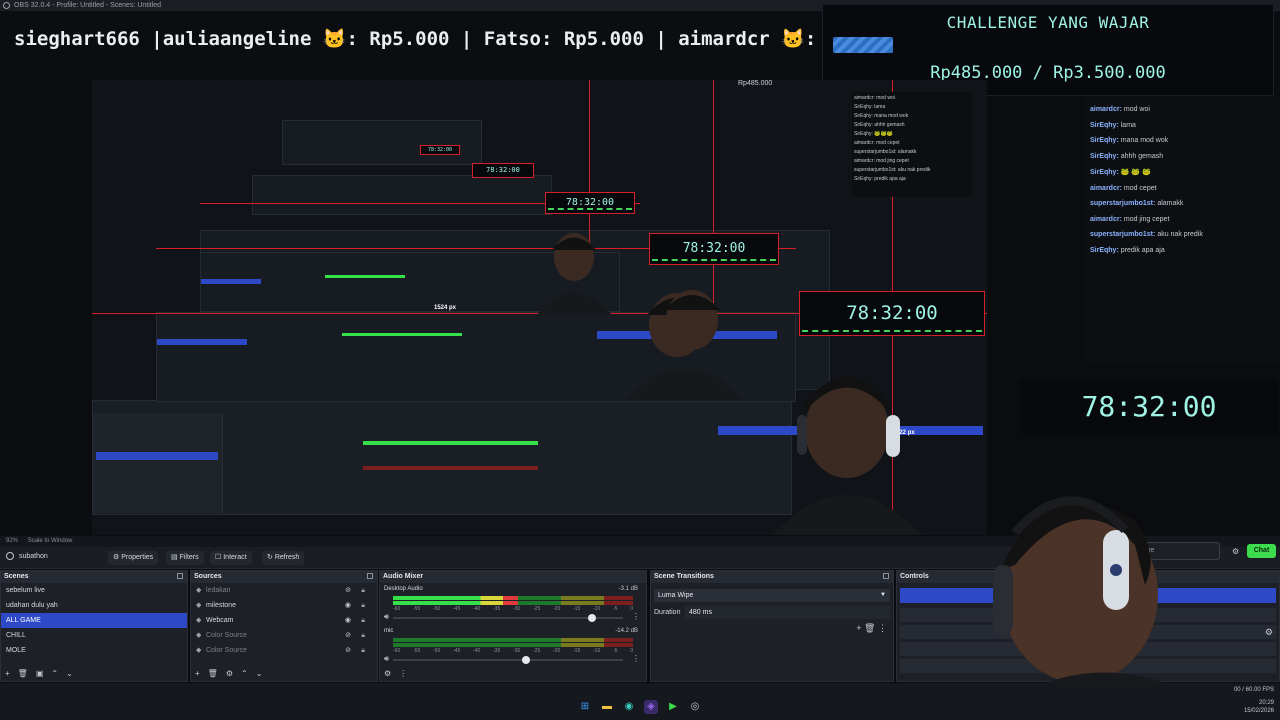 This screenshot has width=1280, height=720. What do you see at coordinates (387, 673) in the screenshot?
I see `audio-settings-icon: ⚙` at bounding box center [387, 673].